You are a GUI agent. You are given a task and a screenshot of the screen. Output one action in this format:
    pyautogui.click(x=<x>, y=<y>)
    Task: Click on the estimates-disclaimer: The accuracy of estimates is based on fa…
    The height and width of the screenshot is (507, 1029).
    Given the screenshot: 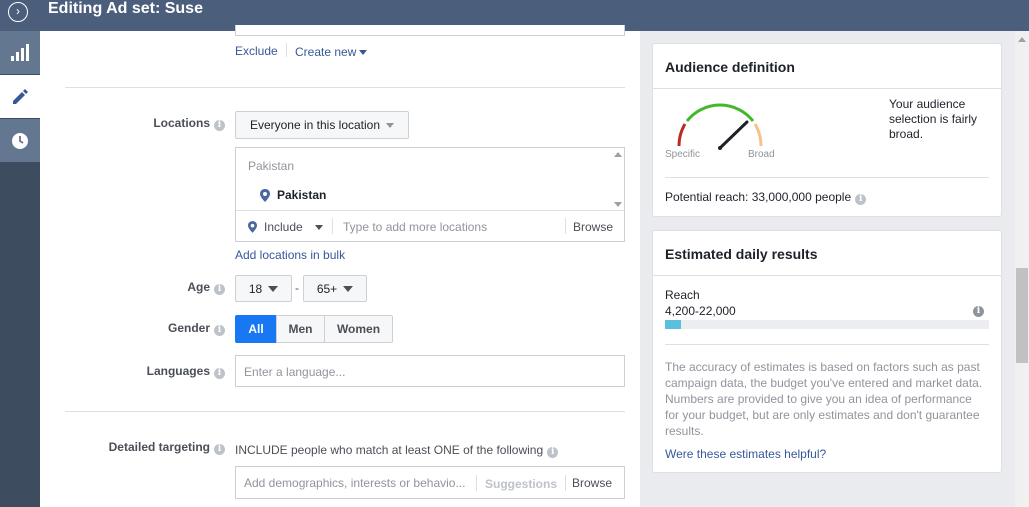 What is the action you would take?
    pyautogui.click(x=824, y=399)
    